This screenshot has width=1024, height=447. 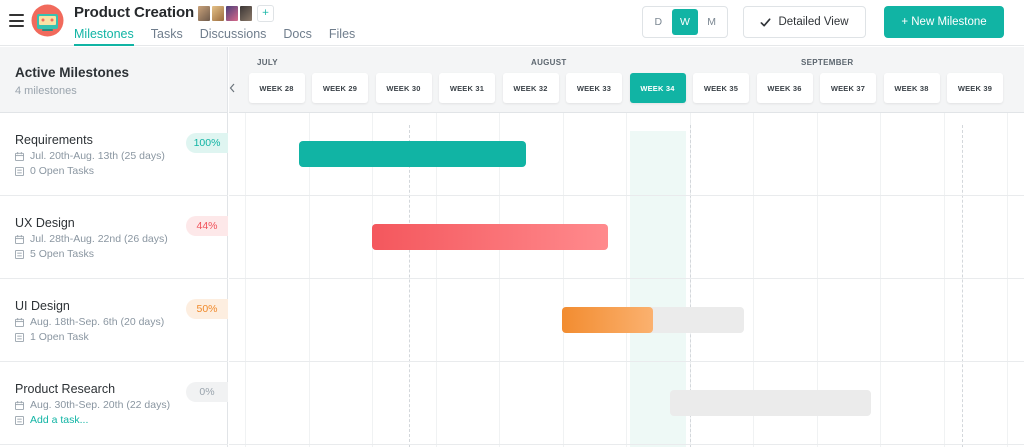 I want to click on tab-tasks: Tasks, so click(x=167, y=36).